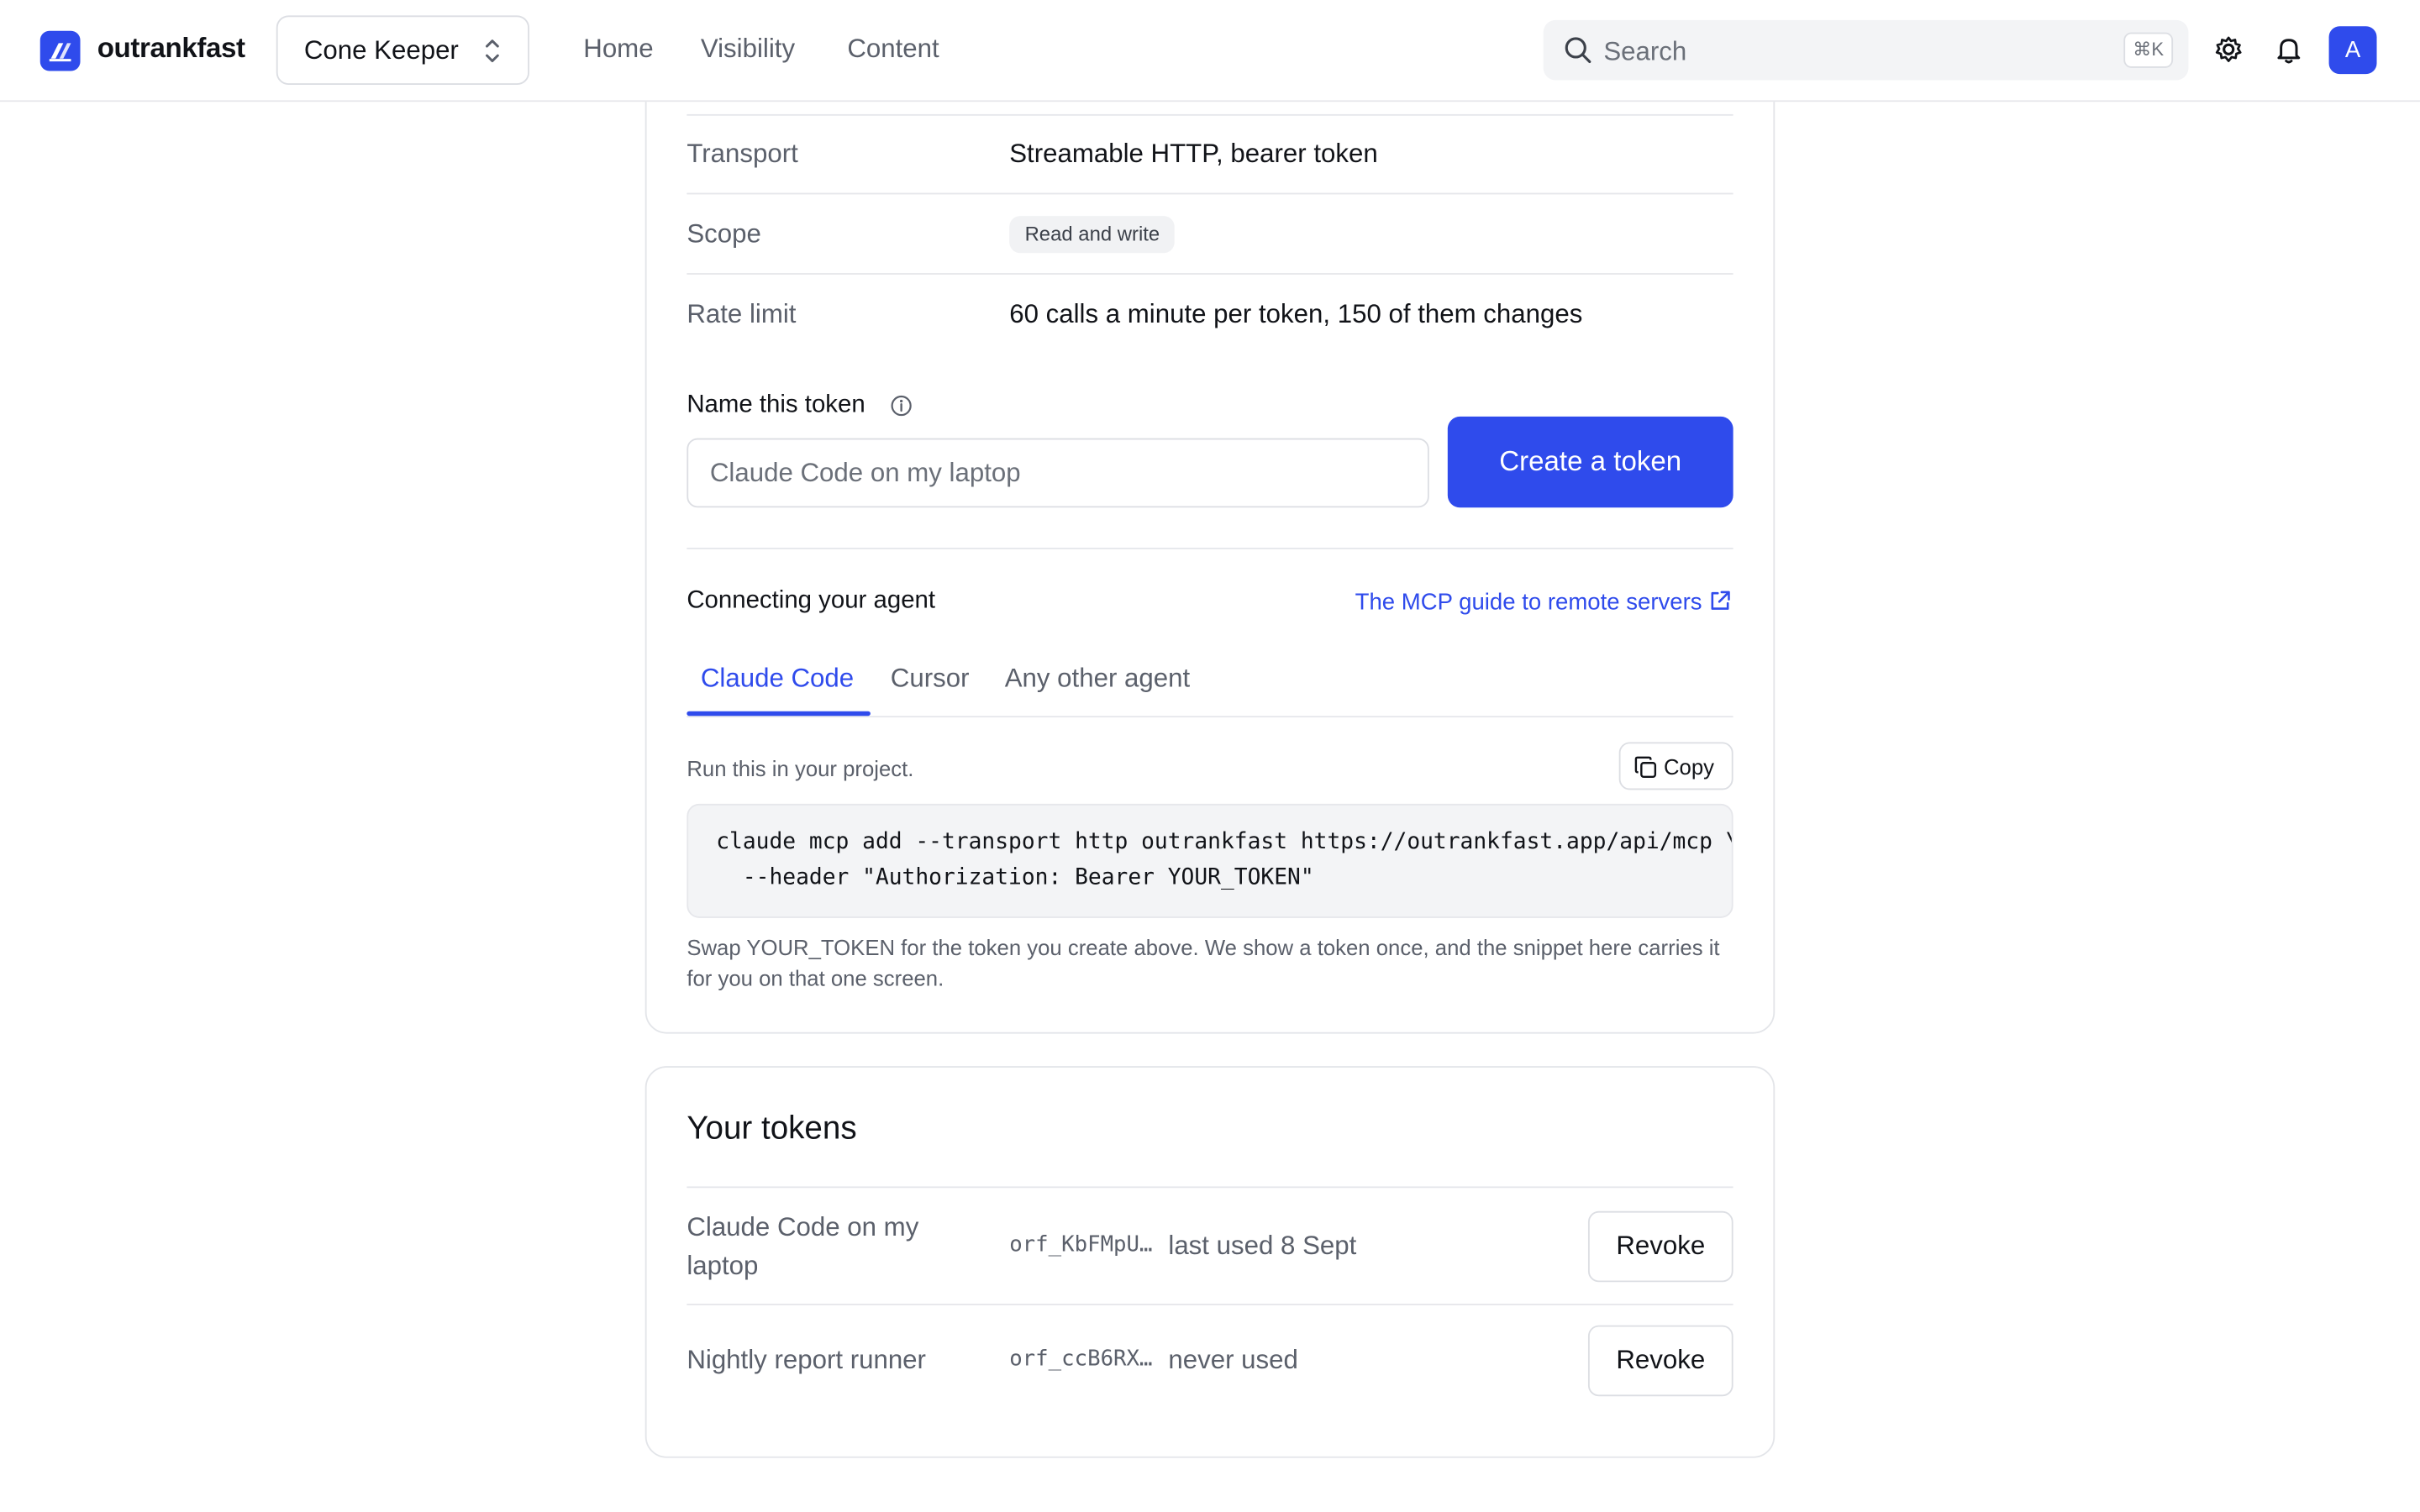  What do you see at coordinates (2148, 50) in the screenshot?
I see `search-shortcut: ⌘K` at bounding box center [2148, 50].